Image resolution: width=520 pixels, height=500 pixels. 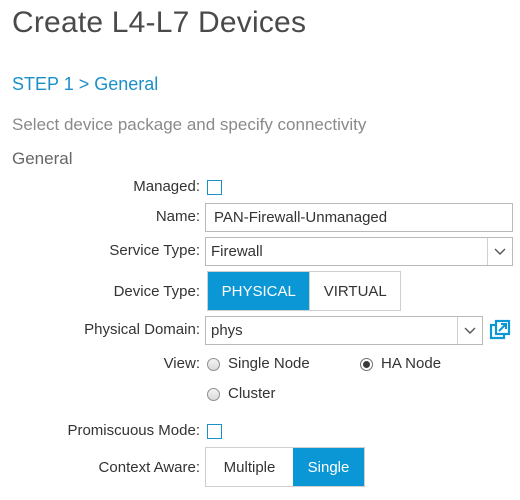 I want to click on name-label: Name:, so click(x=177, y=216).